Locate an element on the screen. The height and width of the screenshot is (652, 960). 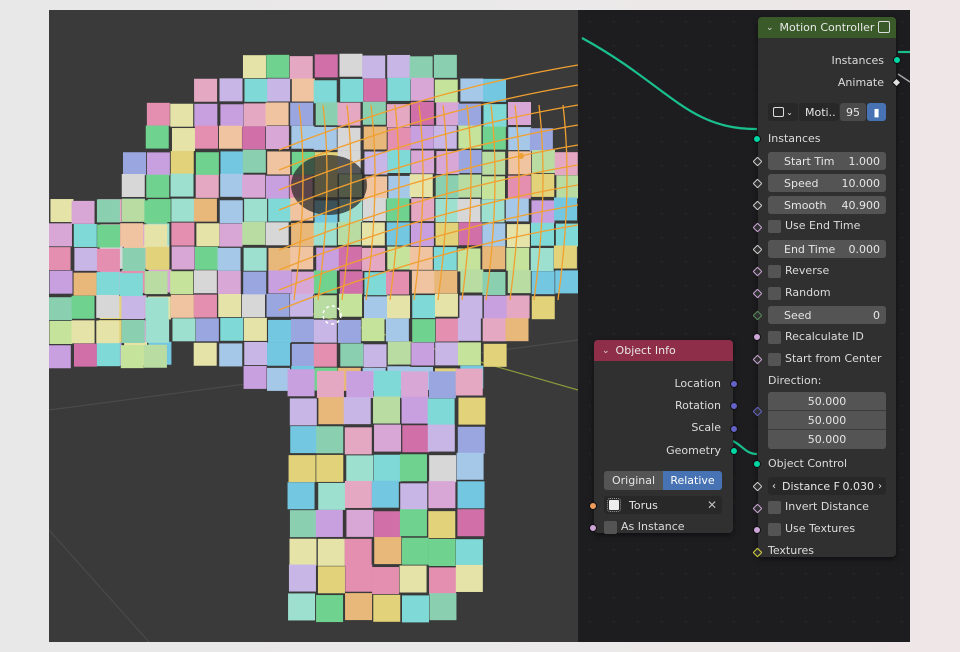
speed-field: Speed 10.000 is located at coordinates (827, 183).